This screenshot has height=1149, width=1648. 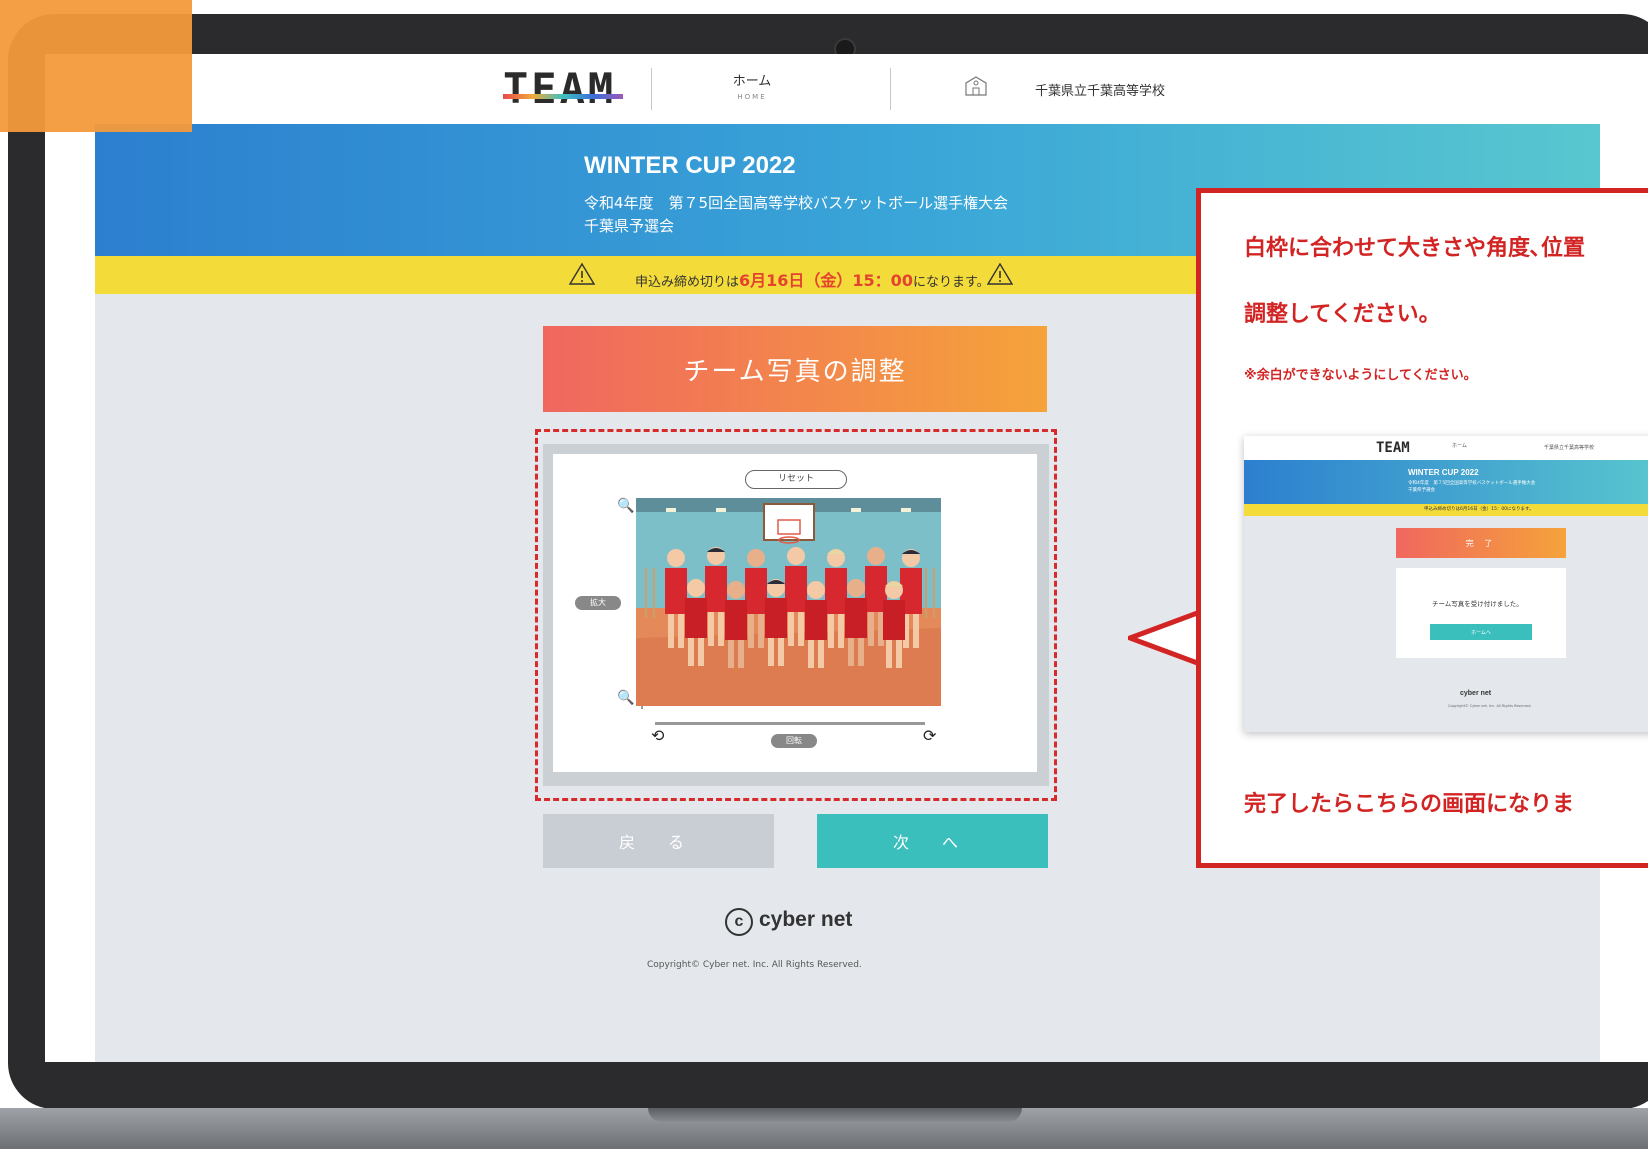 I want to click on footer-logo-text: cyber net, so click(x=806, y=919).